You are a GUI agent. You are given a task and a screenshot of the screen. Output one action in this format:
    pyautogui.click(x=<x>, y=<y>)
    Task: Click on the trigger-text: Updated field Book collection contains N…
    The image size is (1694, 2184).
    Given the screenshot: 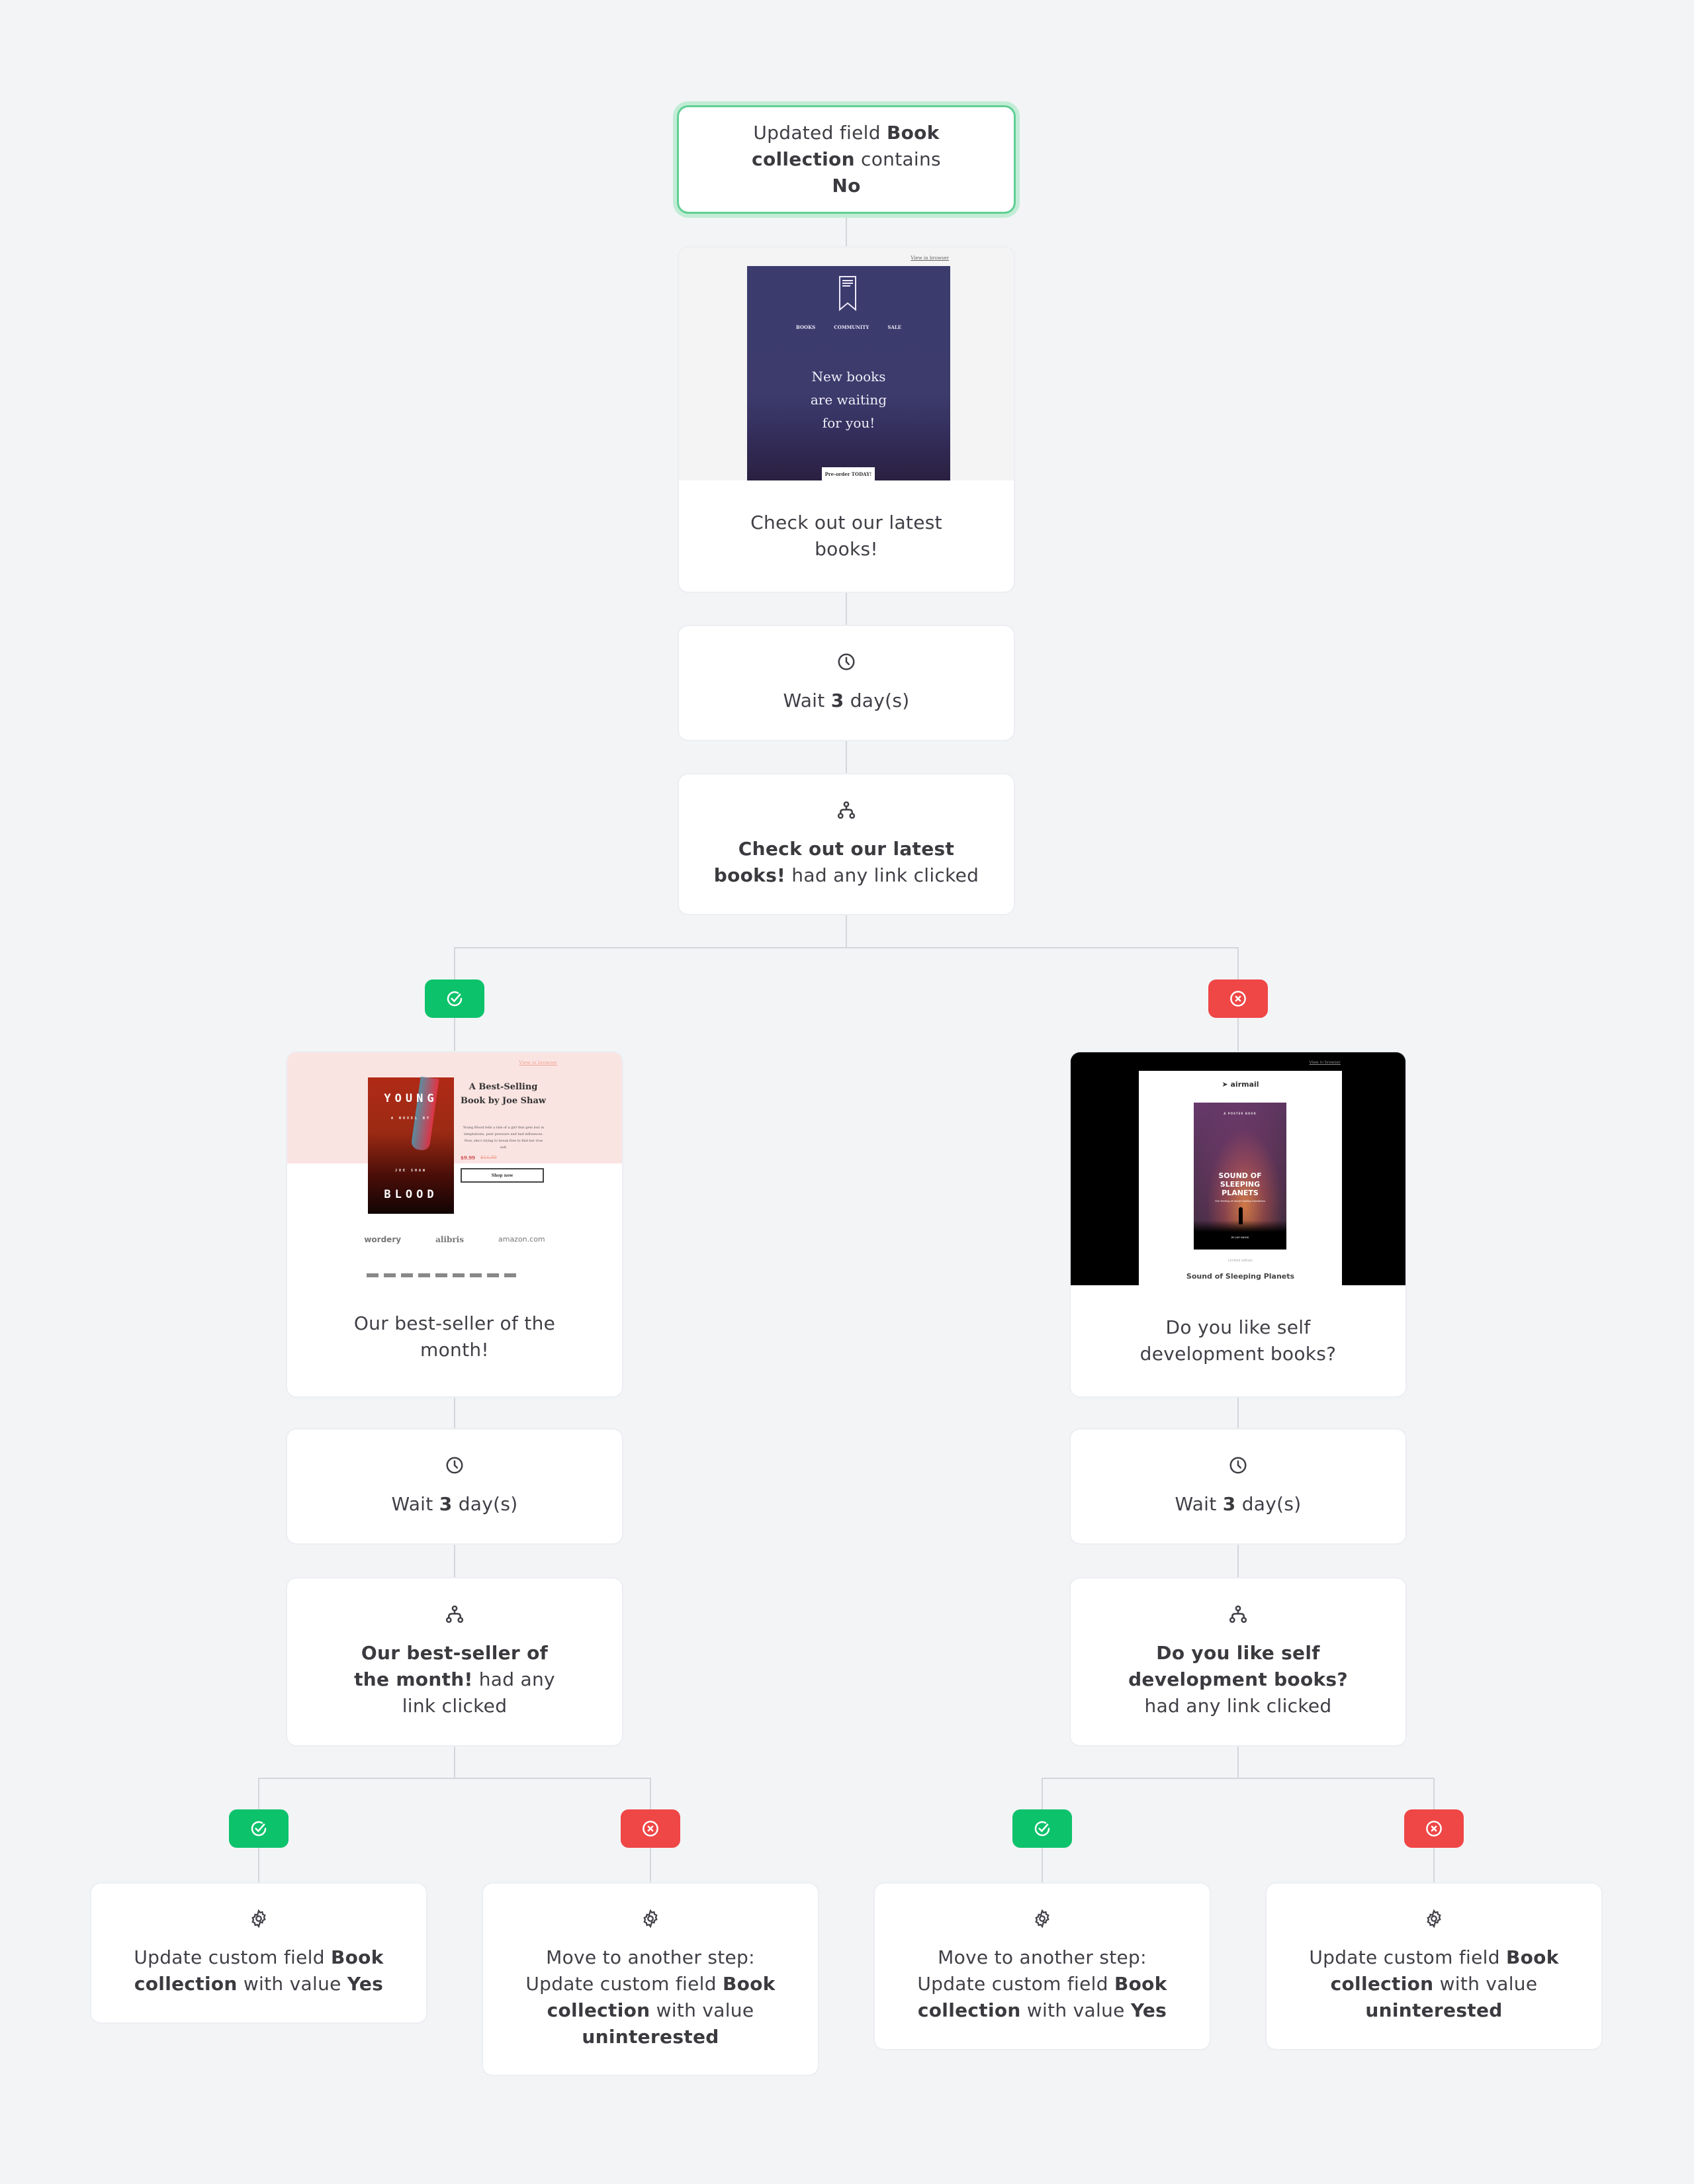 What is the action you would take?
    pyautogui.click(x=847, y=159)
    